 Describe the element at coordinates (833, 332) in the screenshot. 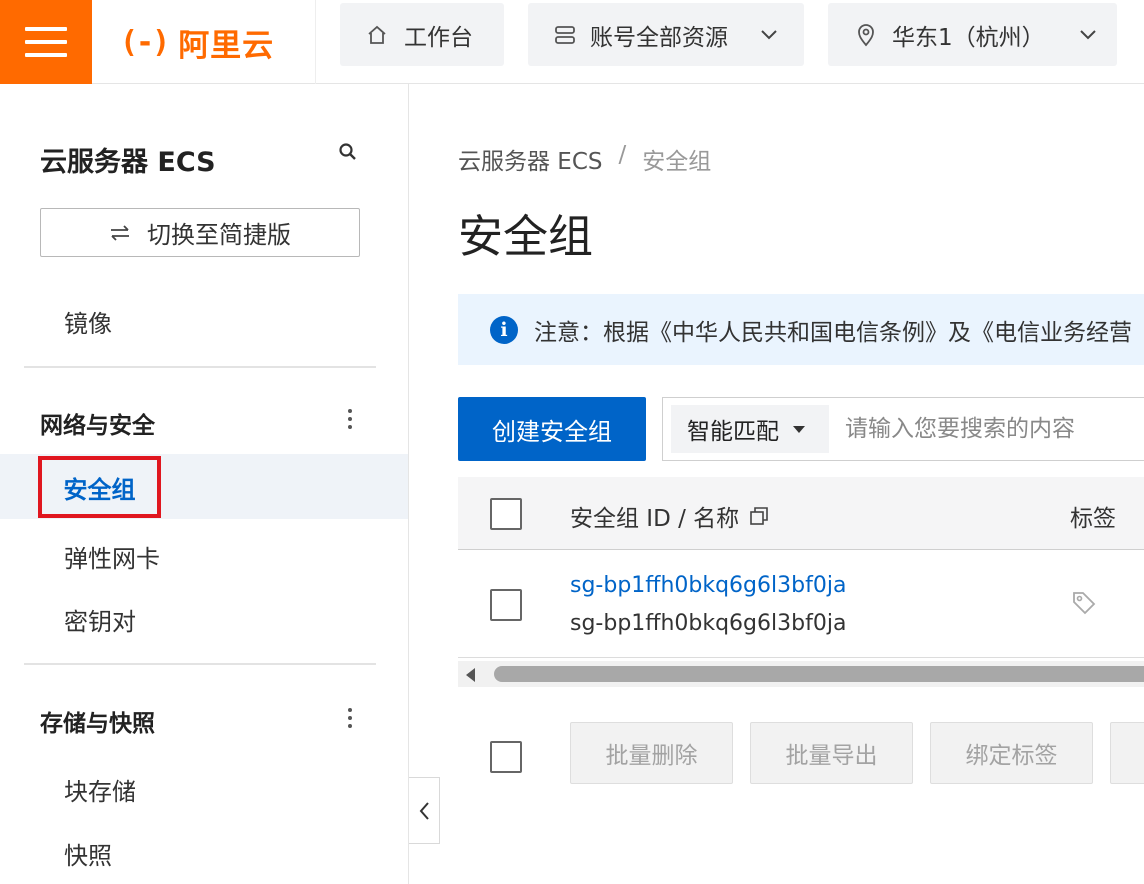

I see `notice-text: 注意：根据《中华人民共和国电信条例》及《电信业务经营` at that location.